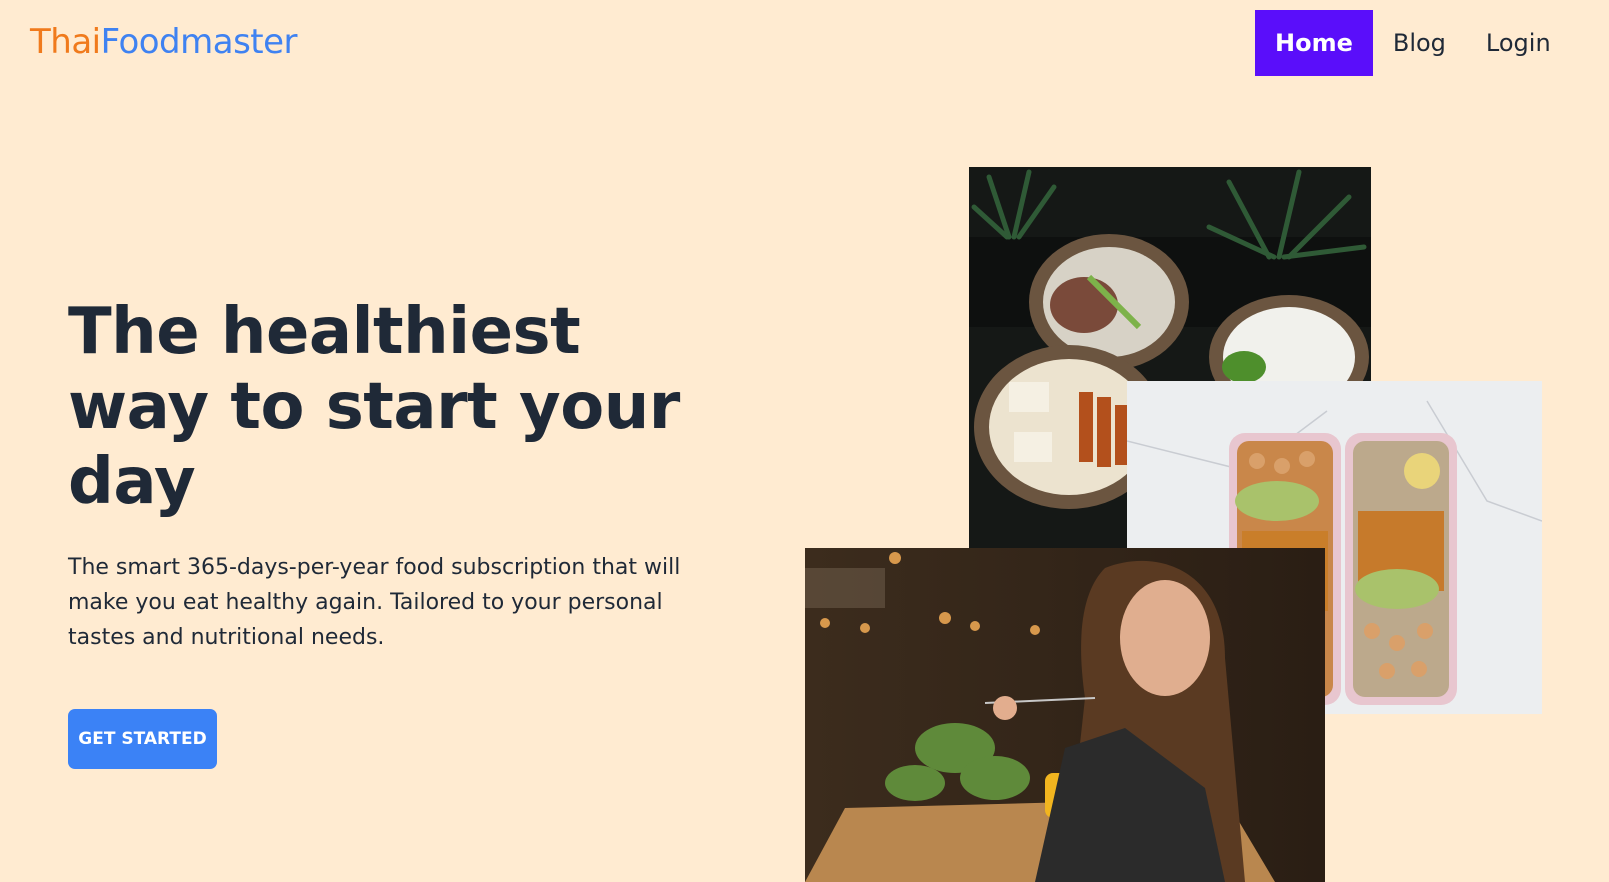  I want to click on woman-eating-image, so click(1065, 715).